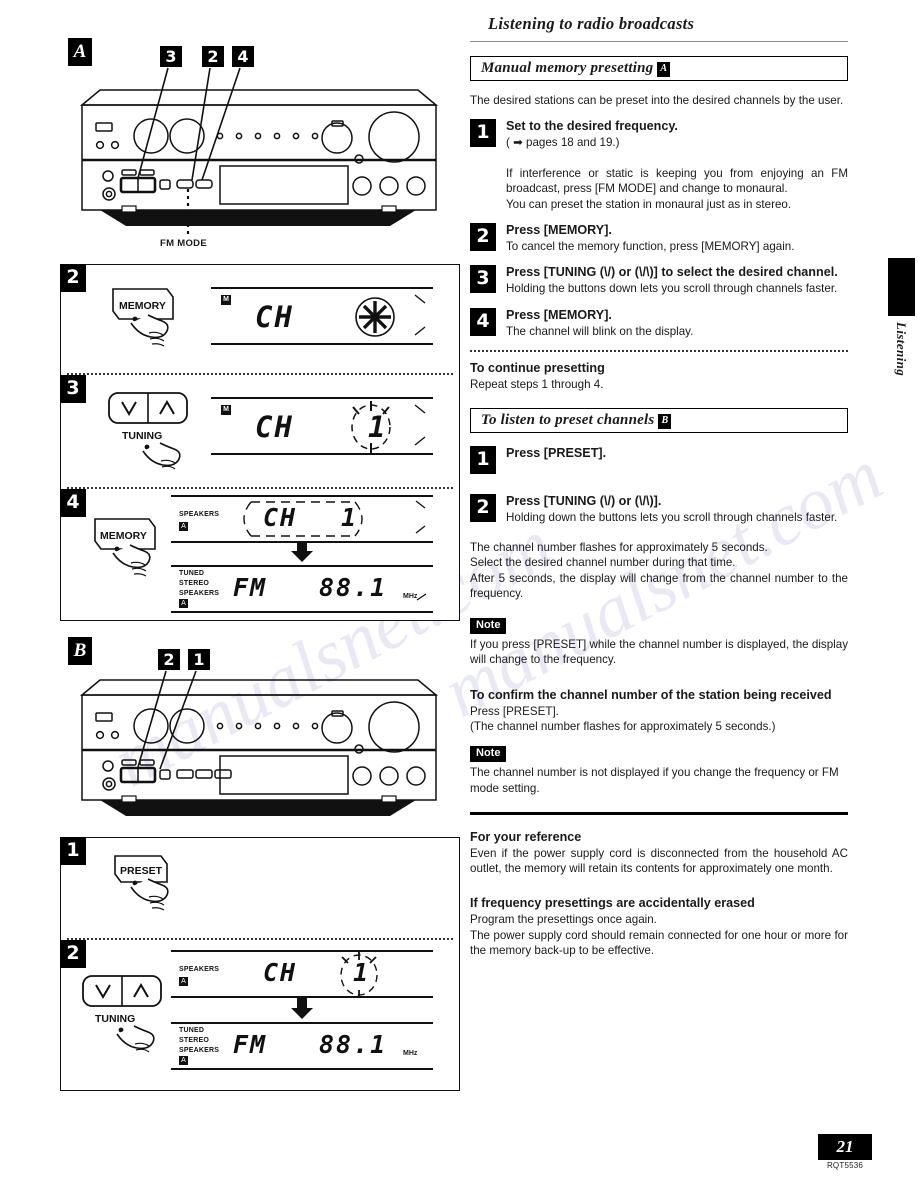 Image resolution: width=918 pixels, height=1188 pixels. Describe the element at coordinates (568, 419) in the screenshot. I see `section-bar-label: To listen to preset channels` at that location.